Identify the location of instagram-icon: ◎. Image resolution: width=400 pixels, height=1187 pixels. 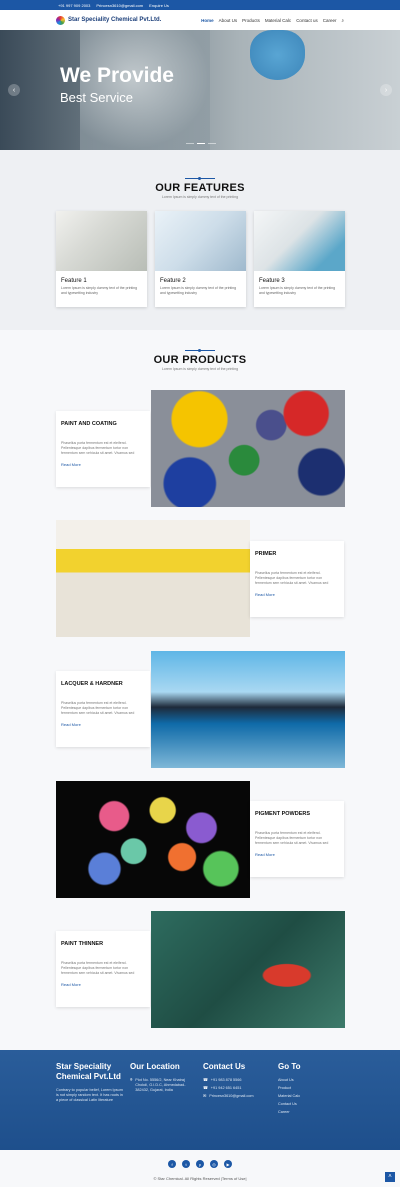
(214, 1164).